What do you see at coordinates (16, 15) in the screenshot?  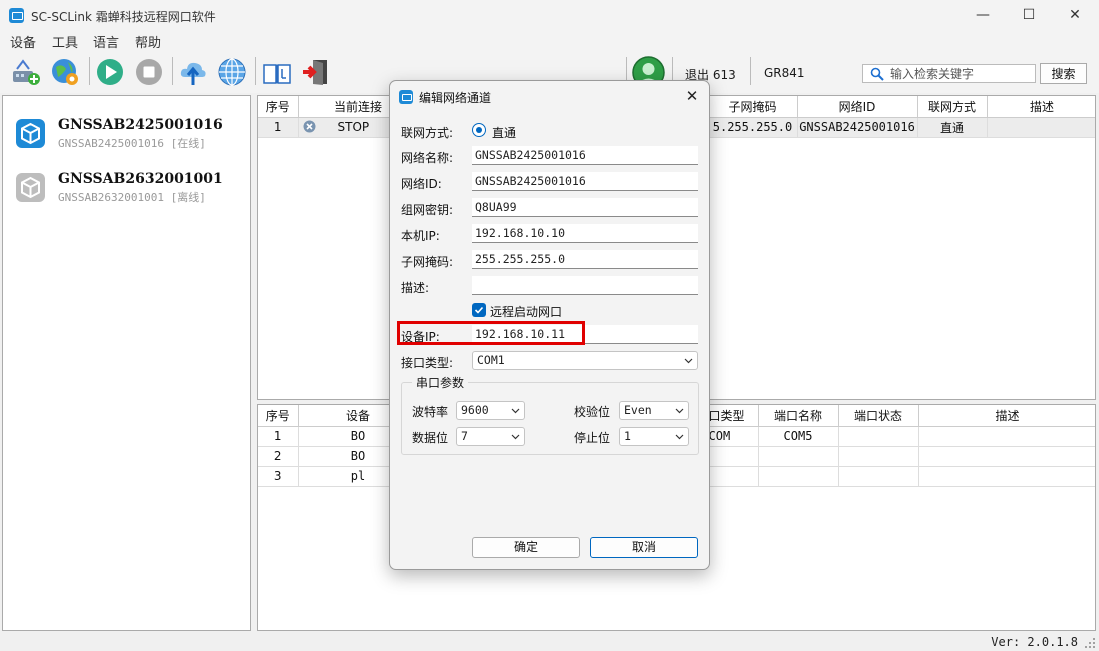 I see `app-icon` at bounding box center [16, 15].